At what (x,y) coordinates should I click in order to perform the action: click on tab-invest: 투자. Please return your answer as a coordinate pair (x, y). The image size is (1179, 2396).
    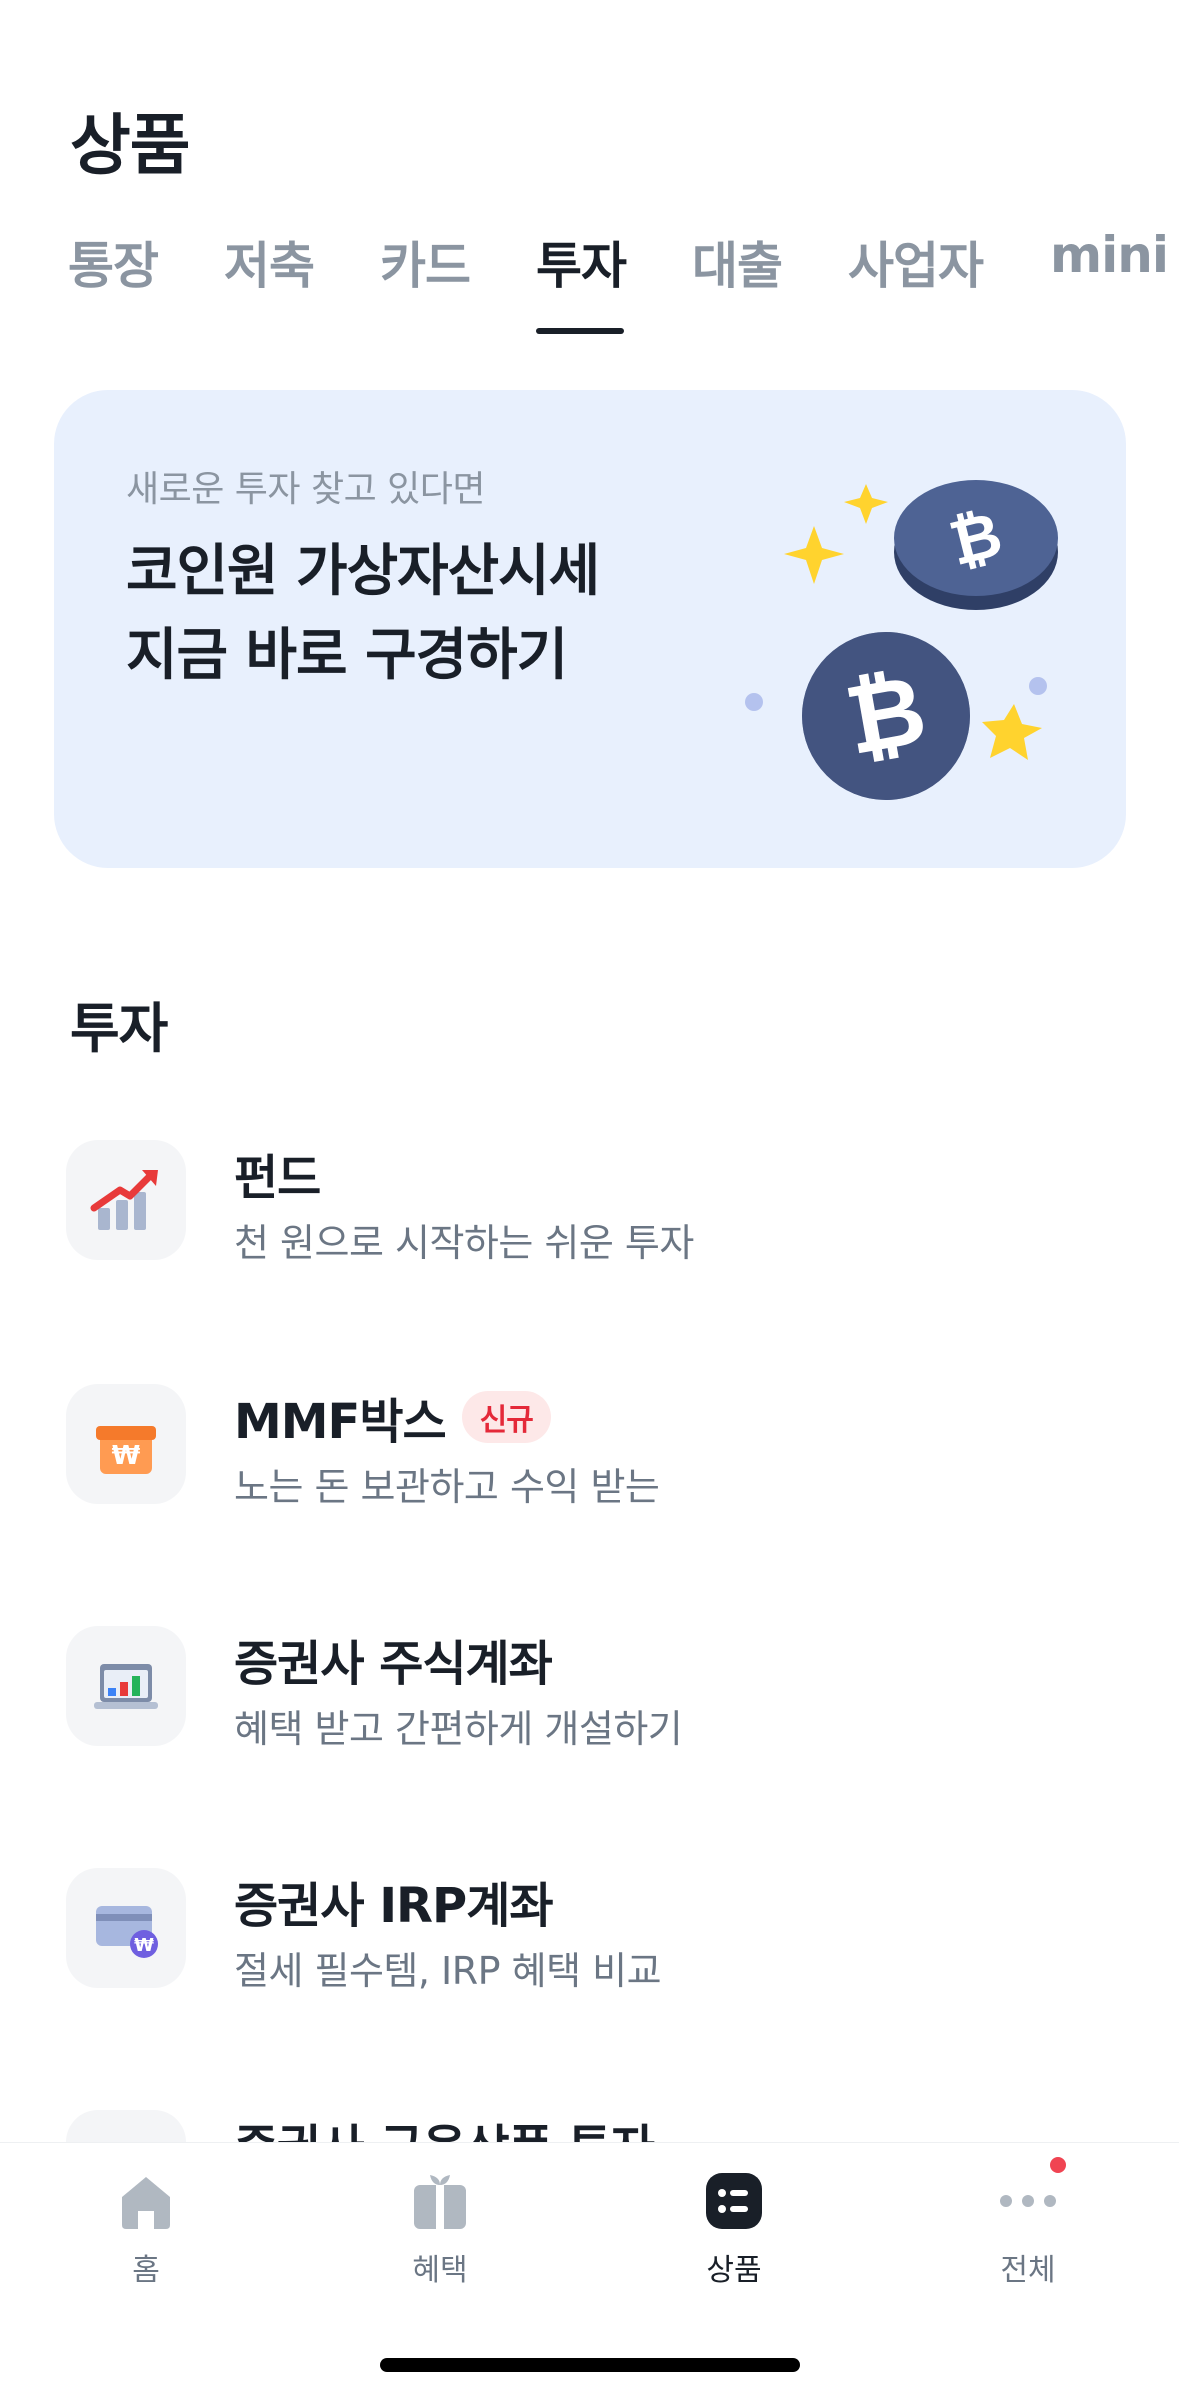
    Looking at the image, I should click on (581, 262).